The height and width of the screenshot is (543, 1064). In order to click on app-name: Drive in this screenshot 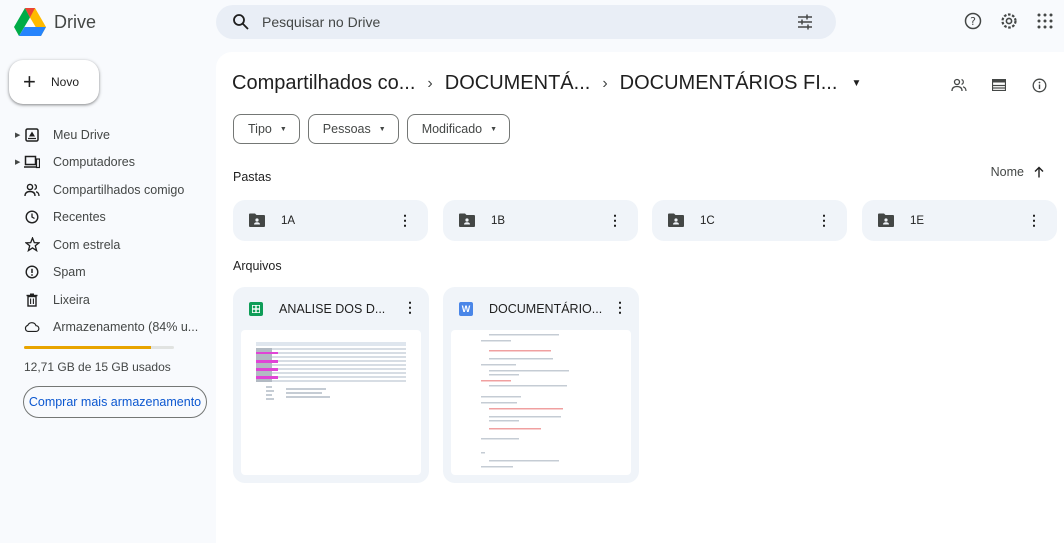, I will do `click(75, 21)`.